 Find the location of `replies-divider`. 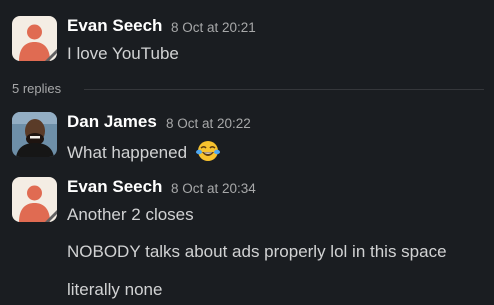

replies-divider is located at coordinates (284, 89).